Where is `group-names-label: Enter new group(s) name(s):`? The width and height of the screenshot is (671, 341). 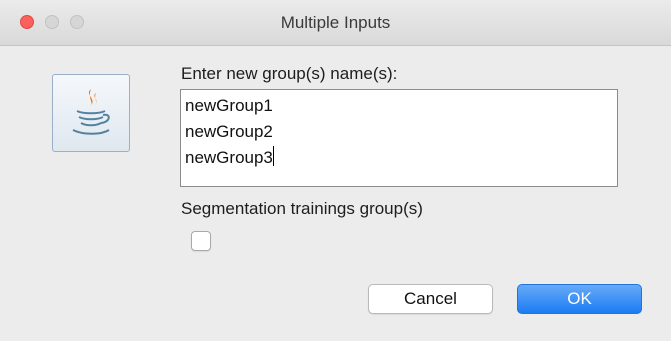 group-names-label: Enter new group(s) name(s): is located at coordinates (289, 73).